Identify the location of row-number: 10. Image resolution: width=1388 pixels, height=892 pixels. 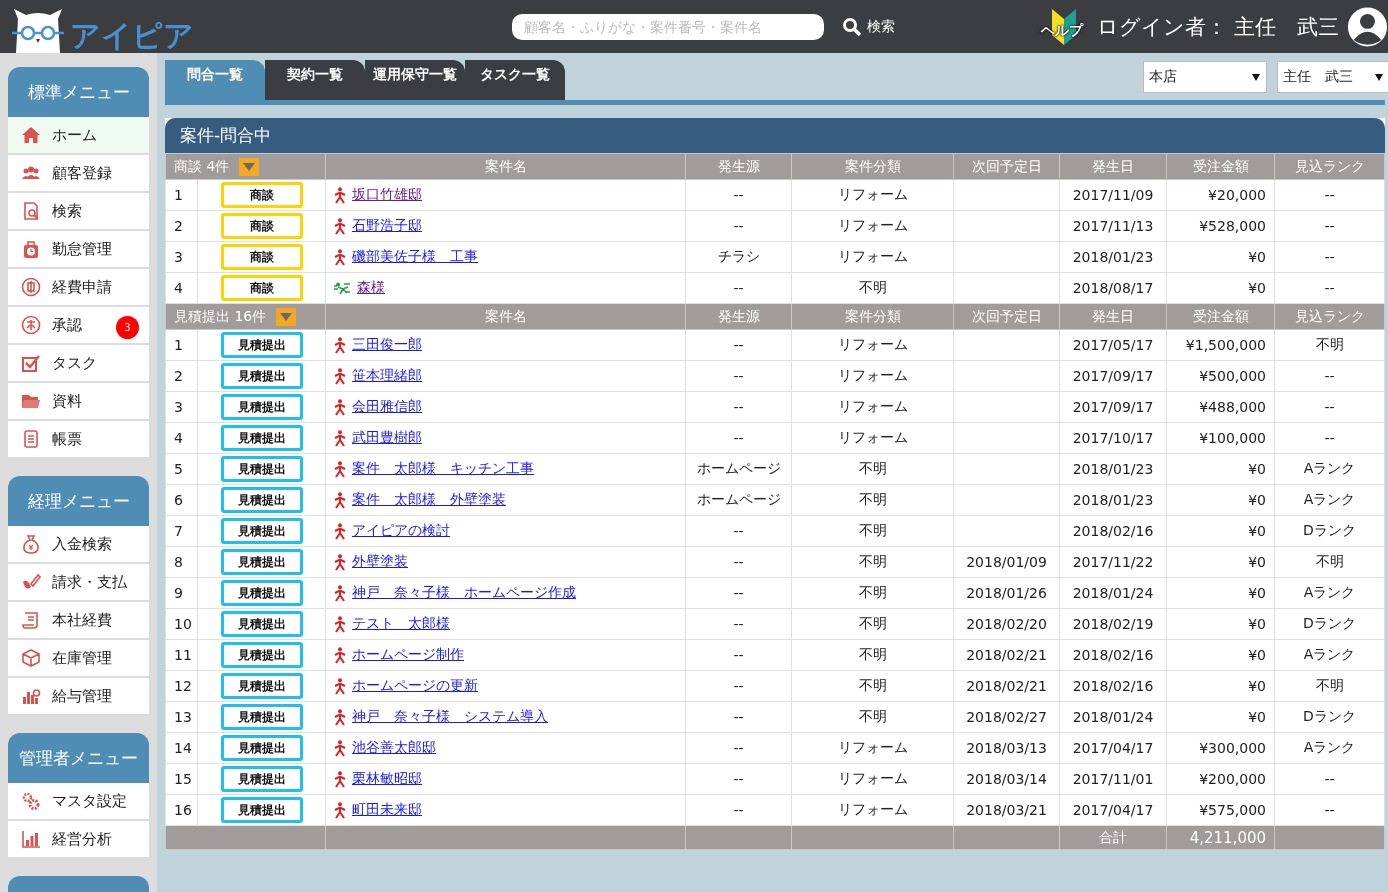
(181, 624).